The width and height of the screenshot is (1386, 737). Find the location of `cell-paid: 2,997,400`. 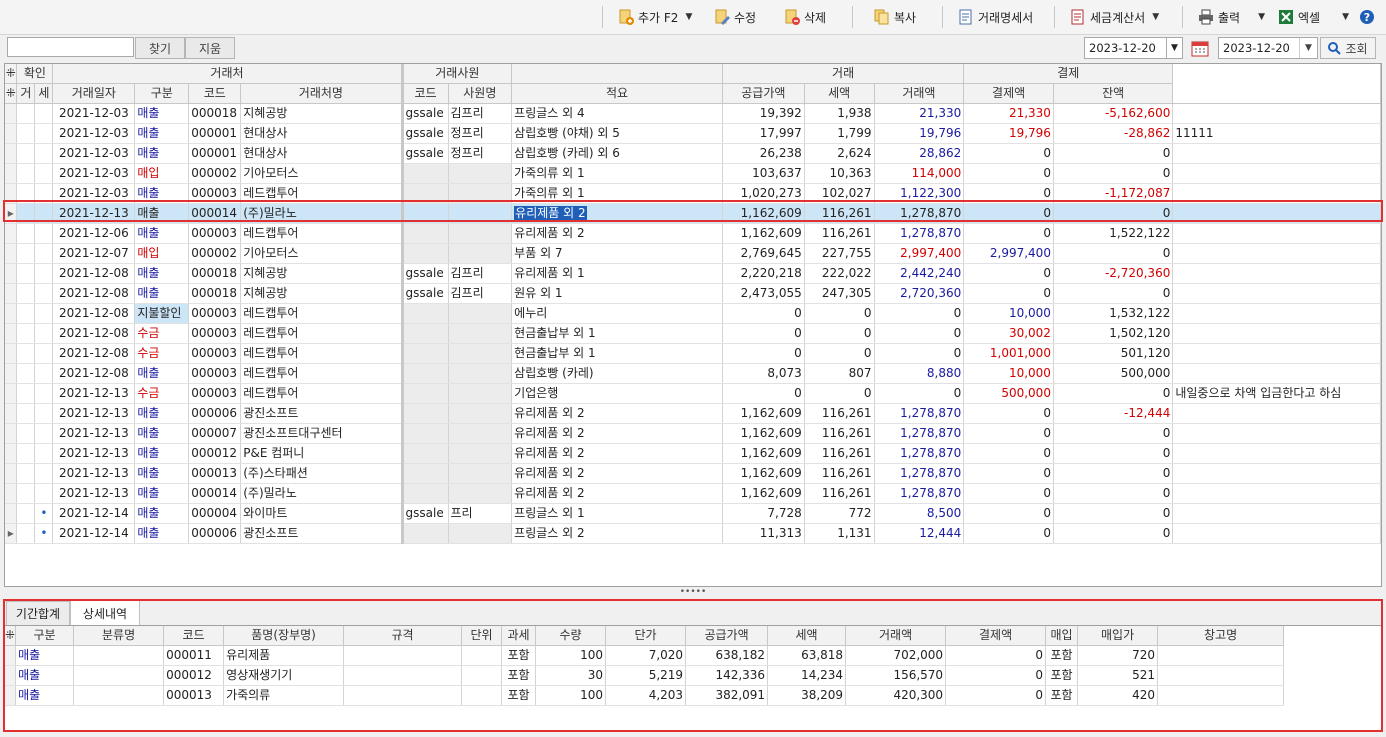

cell-paid: 2,997,400 is located at coordinates (1008, 253).